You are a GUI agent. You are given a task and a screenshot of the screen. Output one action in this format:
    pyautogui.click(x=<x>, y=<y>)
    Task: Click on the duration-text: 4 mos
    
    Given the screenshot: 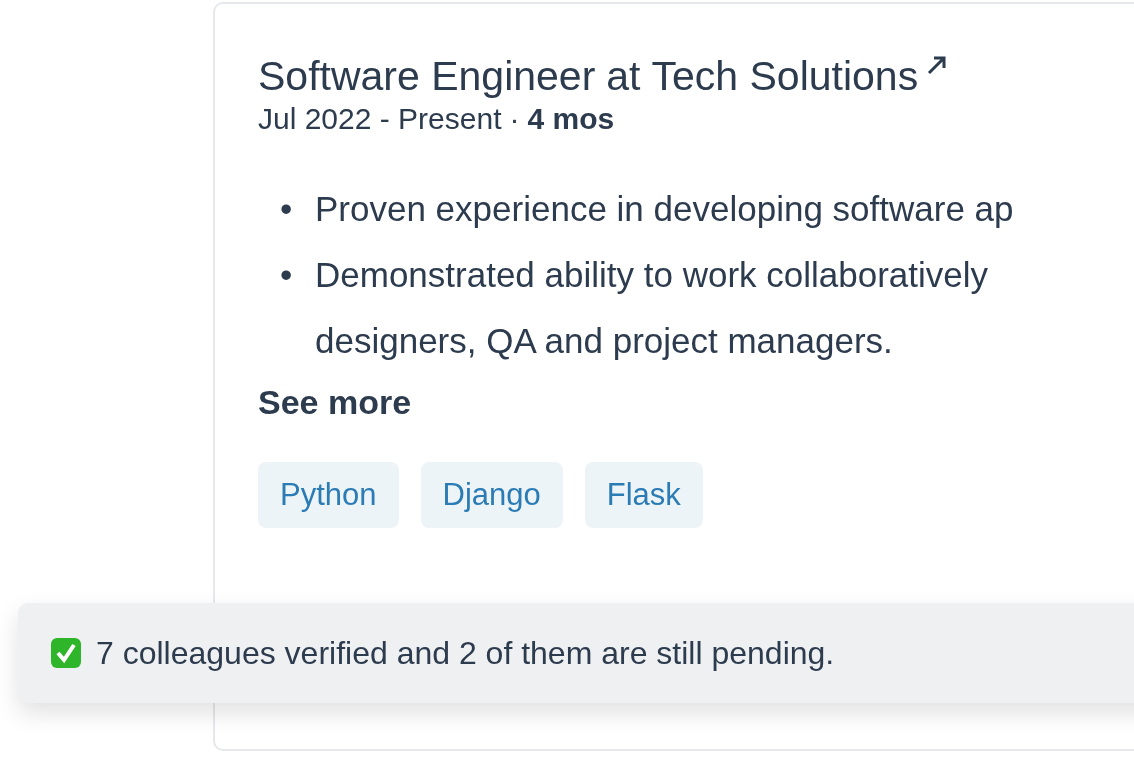 What is the action you would take?
    pyautogui.click(x=571, y=119)
    